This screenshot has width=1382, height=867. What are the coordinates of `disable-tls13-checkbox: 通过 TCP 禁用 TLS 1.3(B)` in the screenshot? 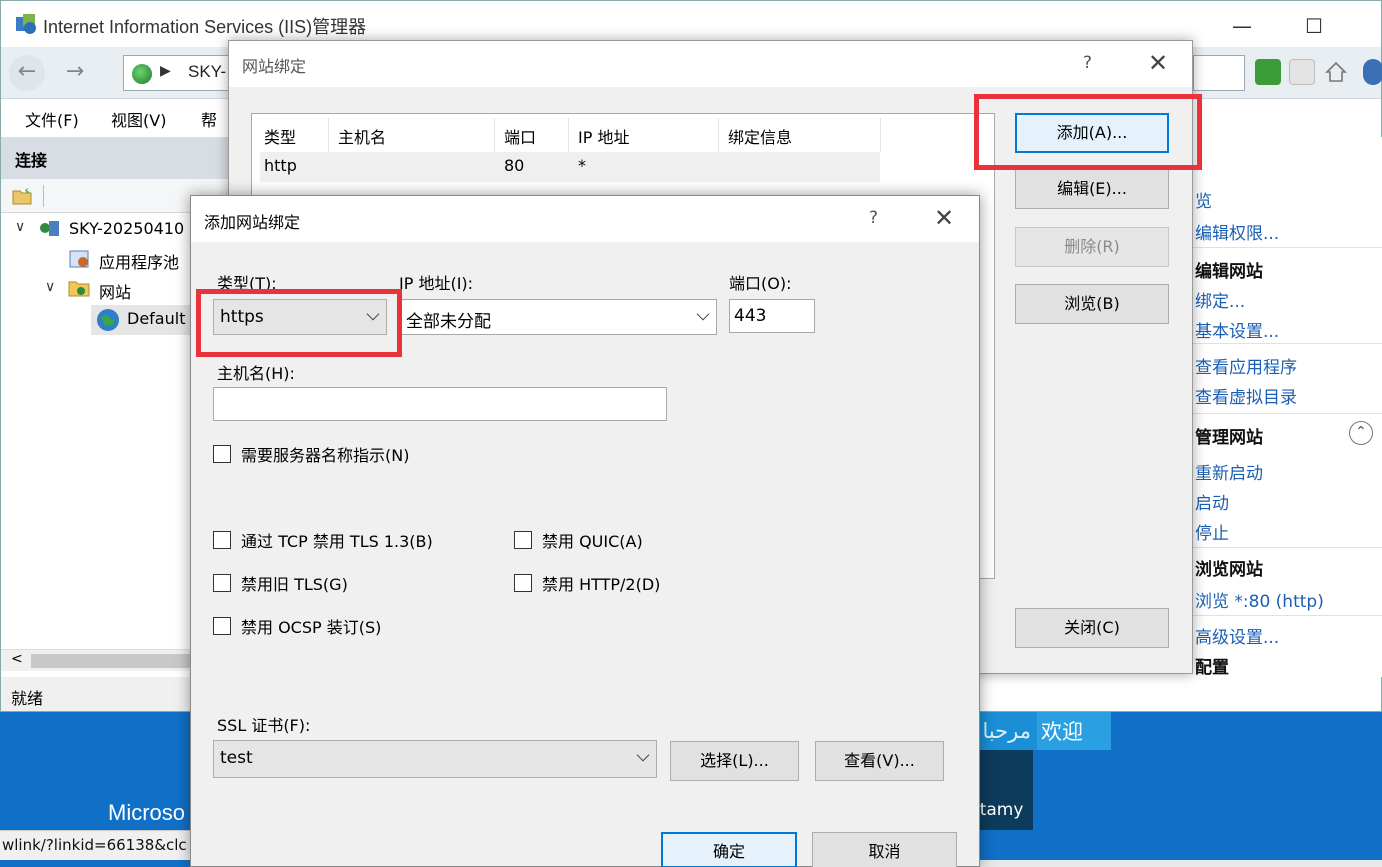 It's located at (323, 540).